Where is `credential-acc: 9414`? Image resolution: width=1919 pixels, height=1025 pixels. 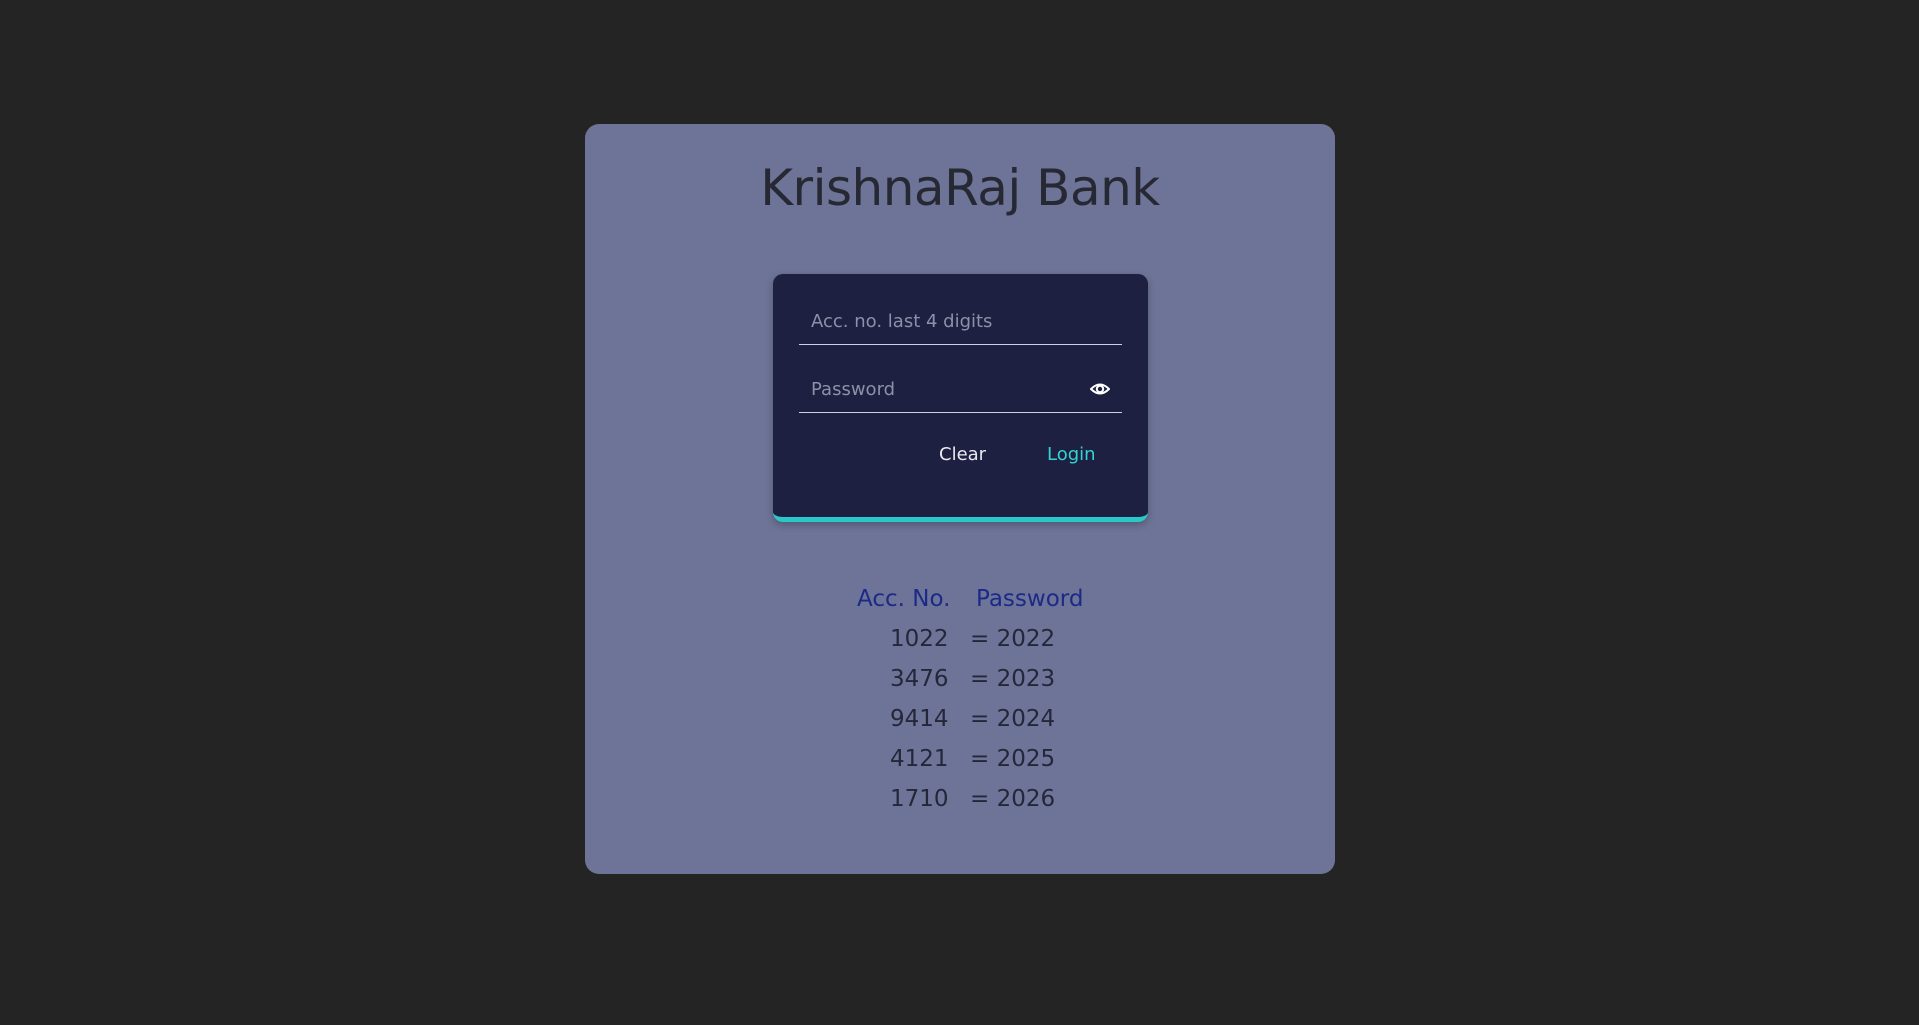 credential-acc: 9414 is located at coordinates (919, 719).